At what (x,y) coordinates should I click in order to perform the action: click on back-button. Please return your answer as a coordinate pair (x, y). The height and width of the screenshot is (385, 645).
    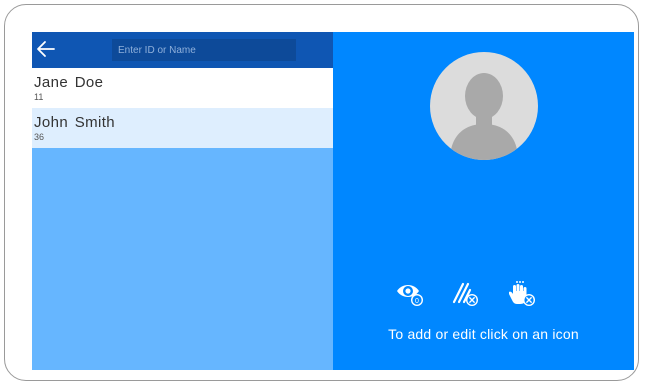
    Looking at the image, I should click on (46, 49).